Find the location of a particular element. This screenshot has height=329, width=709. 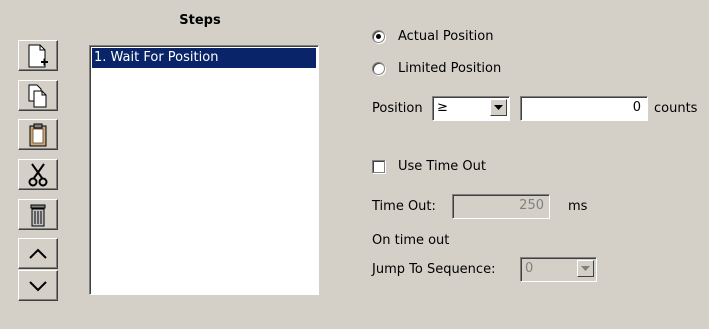

paste-step-button is located at coordinates (38, 134).